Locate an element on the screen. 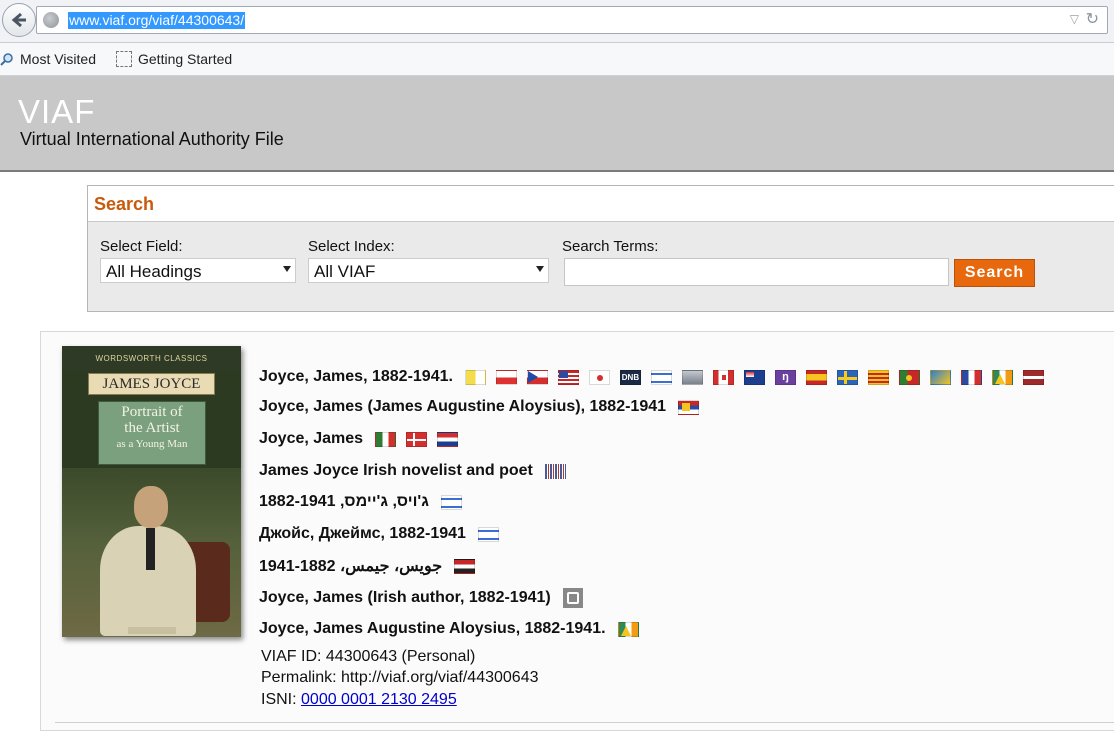  select-field-dropdown: All Headings is located at coordinates (198, 270).